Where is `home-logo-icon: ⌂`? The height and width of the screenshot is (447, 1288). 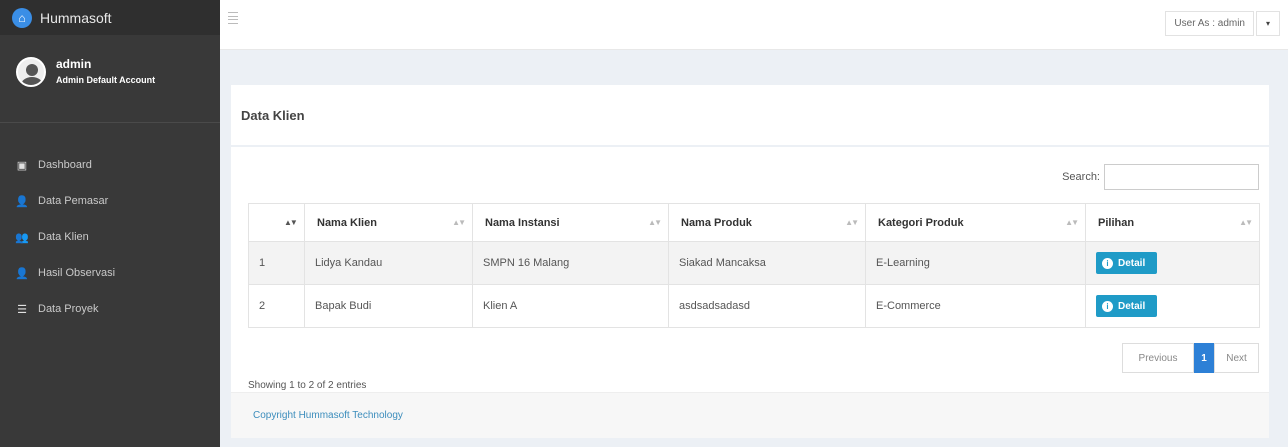 home-logo-icon: ⌂ is located at coordinates (22, 17).